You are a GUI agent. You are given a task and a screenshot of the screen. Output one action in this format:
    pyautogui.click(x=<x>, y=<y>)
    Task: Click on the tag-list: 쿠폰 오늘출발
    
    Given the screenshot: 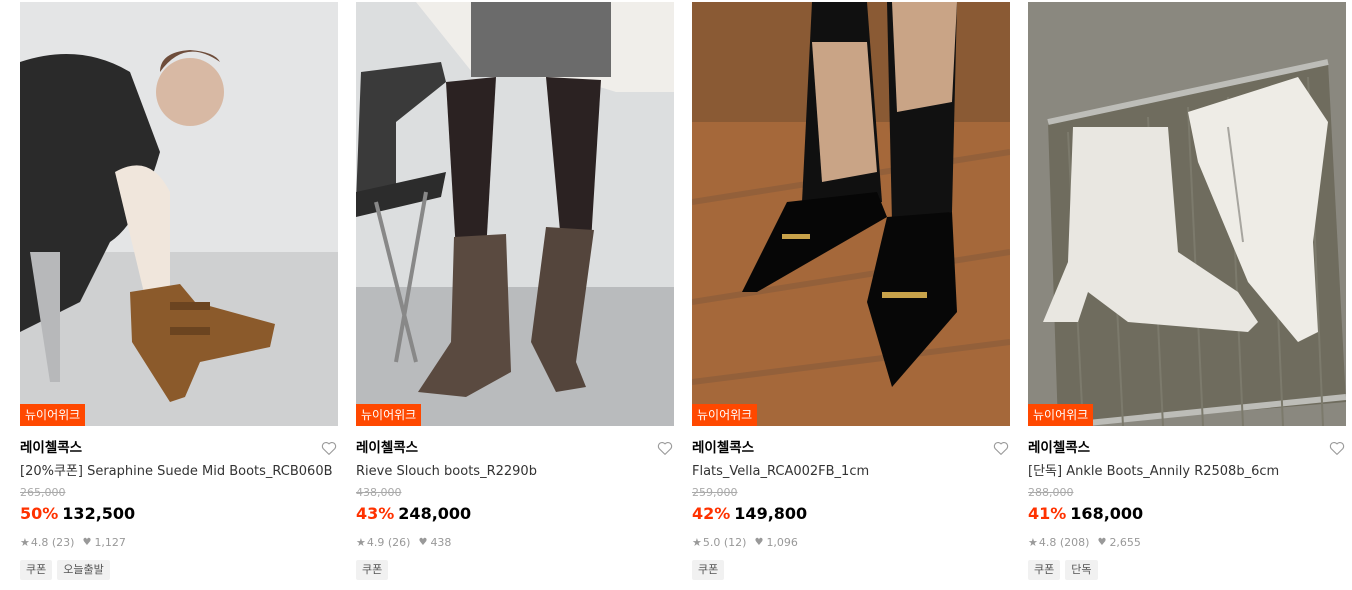 What is the action you would take?
    pyautogui.click(x=179, y=570)
    